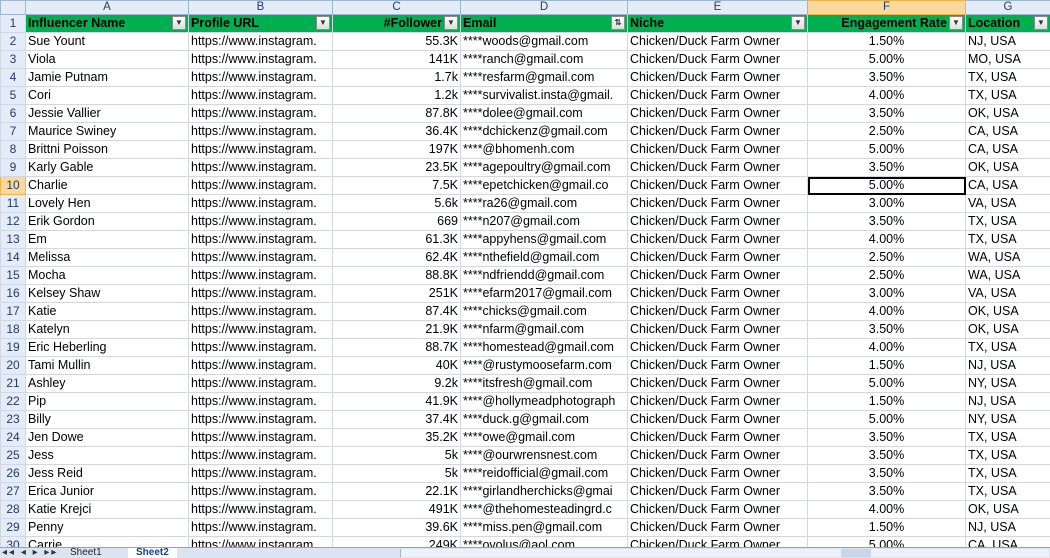  Describe the element at coordinates (13, 510) in the screenshot. I see `row-number: 28` at that location.